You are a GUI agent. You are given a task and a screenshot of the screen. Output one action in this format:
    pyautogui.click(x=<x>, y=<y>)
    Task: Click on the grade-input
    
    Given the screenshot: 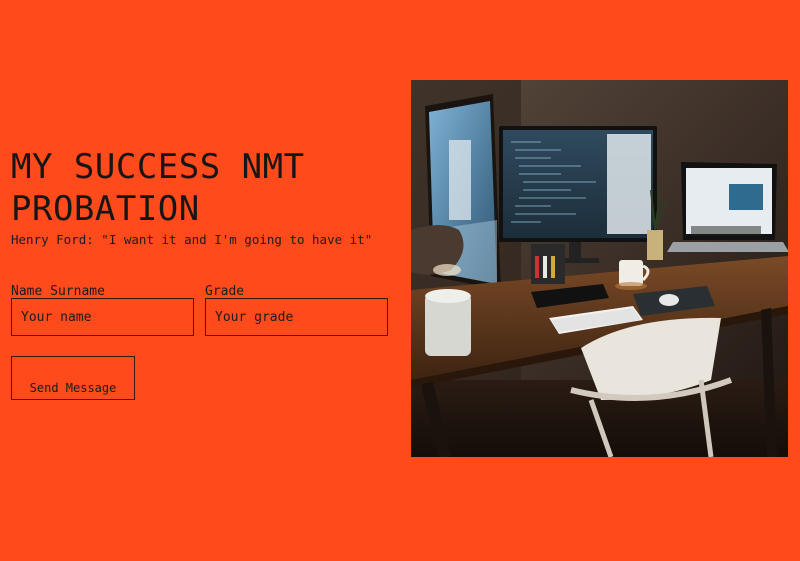 What is the action you would take?
    pyautogui.click(x=296, y=317)
    